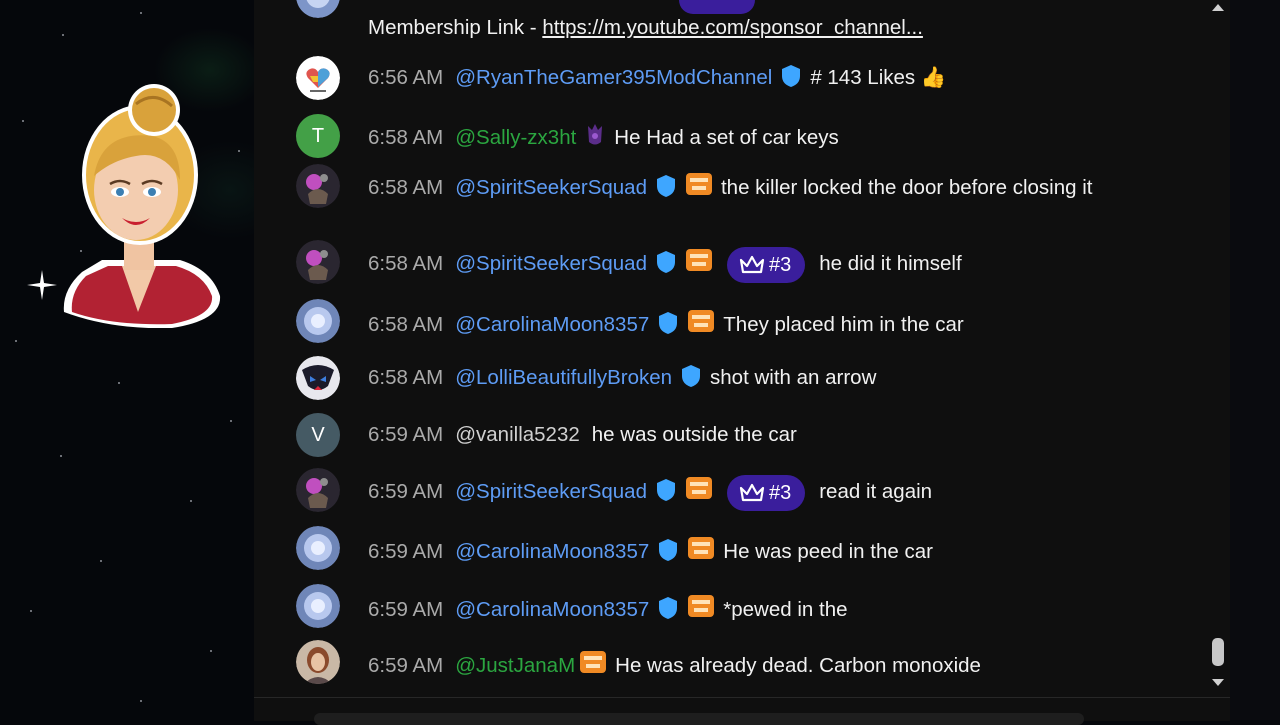  What do you see at coordinates (785, 609) in the screenshot?
I see `message-text: *pewed in the` at bounding box center [785, 609].